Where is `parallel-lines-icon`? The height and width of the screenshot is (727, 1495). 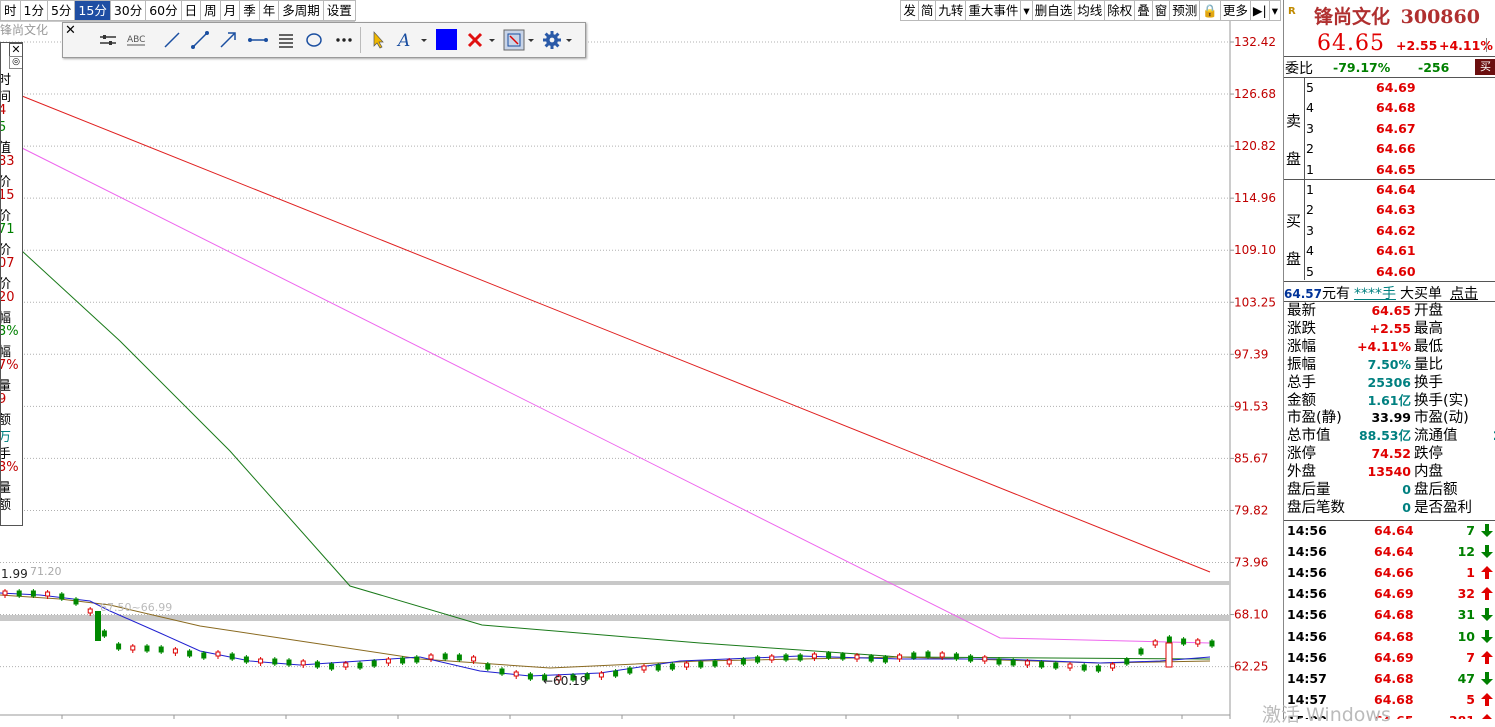 parallel-lines-icon is located at coordinates (286, 40).